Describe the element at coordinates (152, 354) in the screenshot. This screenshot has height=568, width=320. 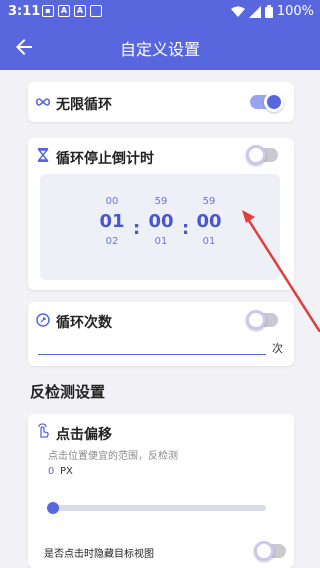
I see `loop-count-input` at that location.